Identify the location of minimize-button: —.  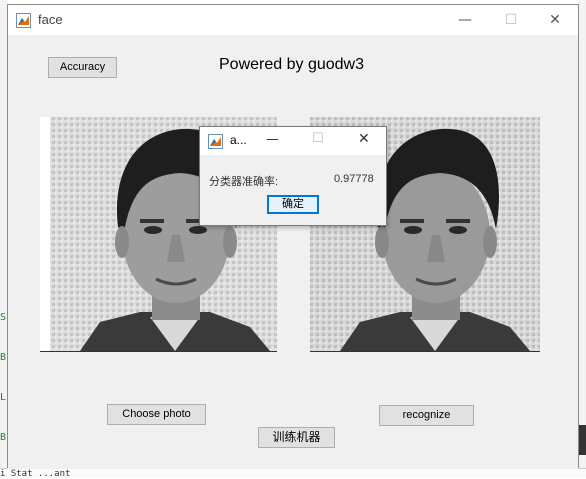
(465, 20).